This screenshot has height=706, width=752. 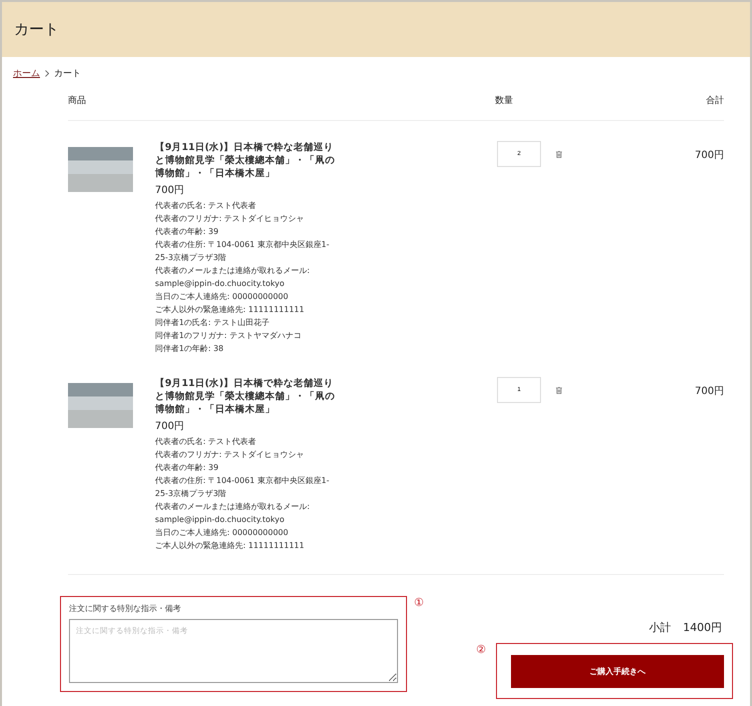 I want to click on annotation-marker: ①, so click(x=419, y=603).